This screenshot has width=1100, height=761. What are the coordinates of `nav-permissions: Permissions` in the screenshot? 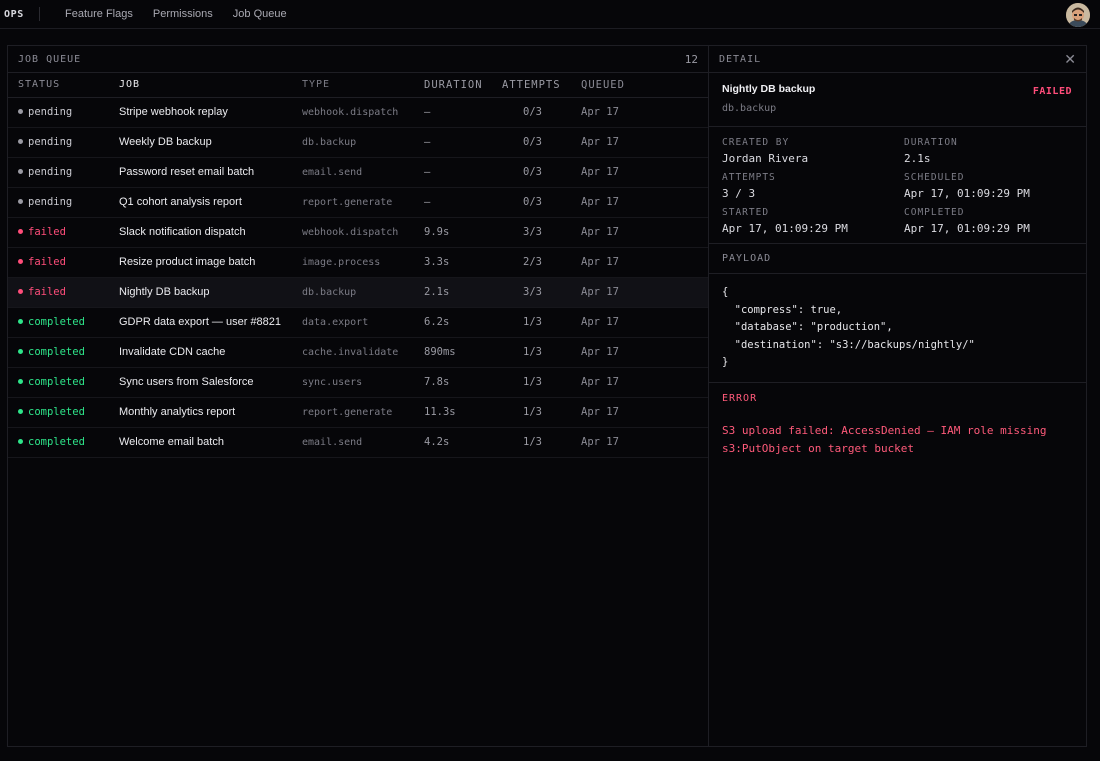 It's located at (183, 14).